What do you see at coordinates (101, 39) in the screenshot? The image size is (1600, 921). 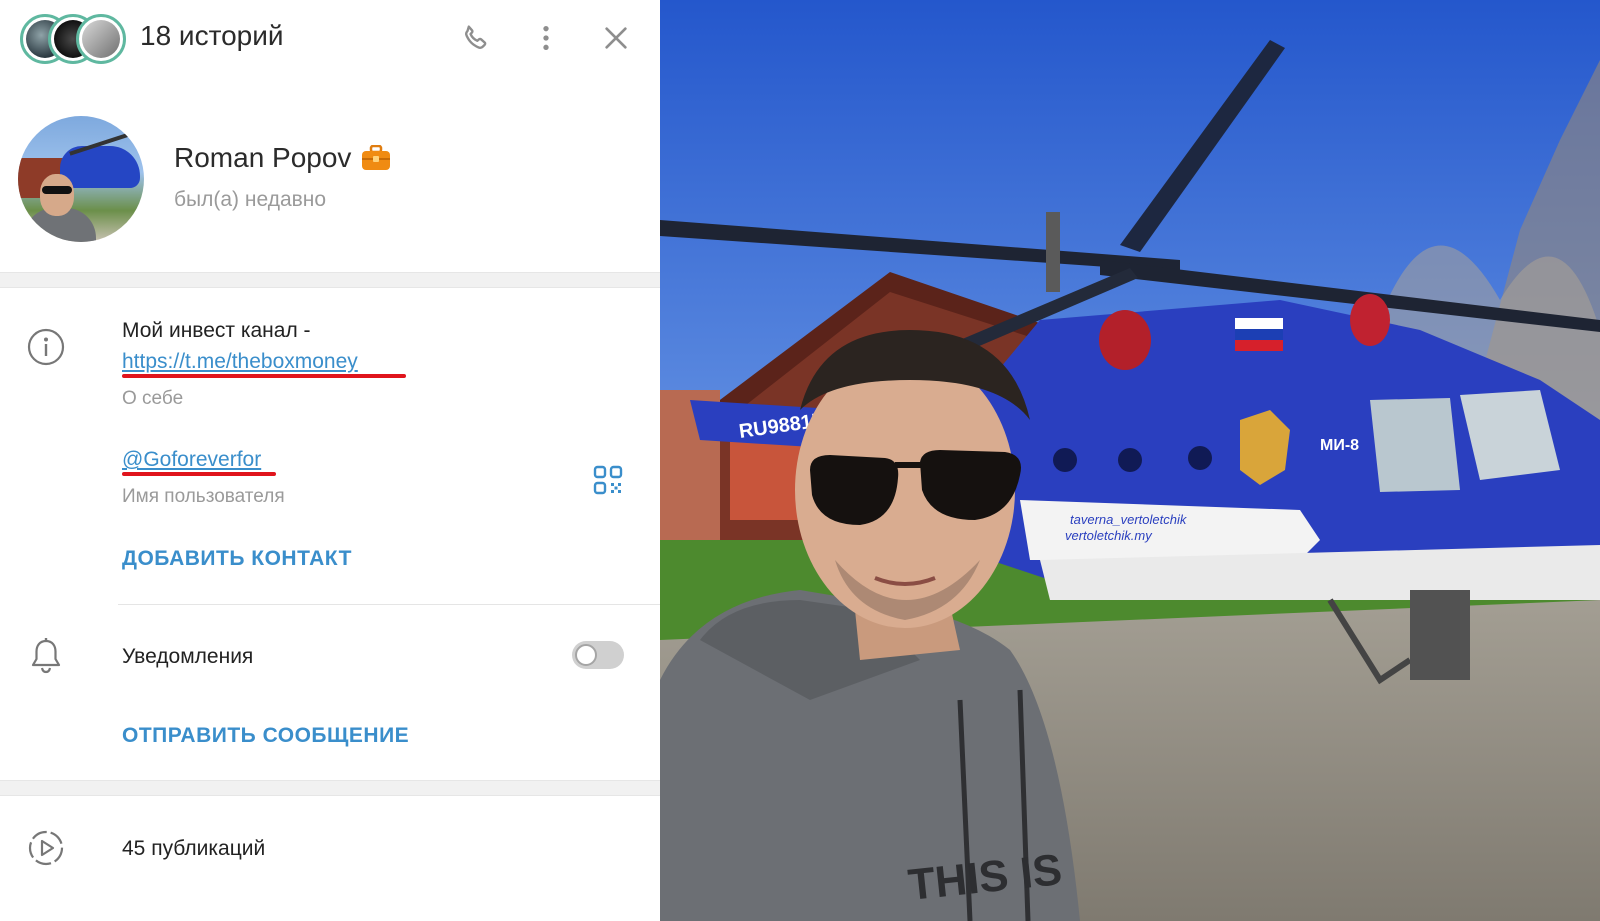 I see `story-avatar` at bounding box center [101, 39].